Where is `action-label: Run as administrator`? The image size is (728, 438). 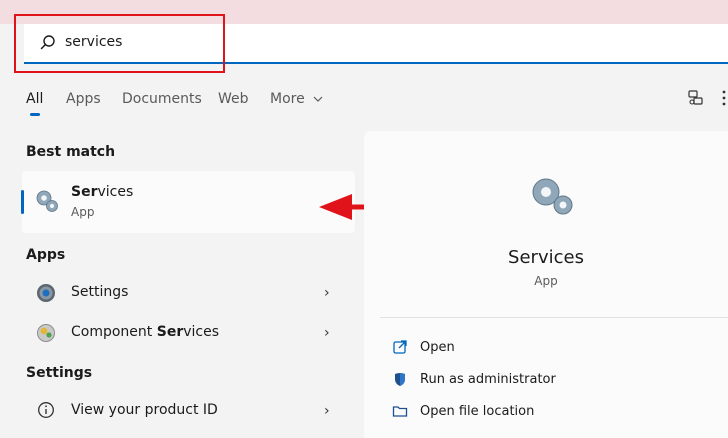
action-label: Run as administrator is located at coordinates (488, 379).